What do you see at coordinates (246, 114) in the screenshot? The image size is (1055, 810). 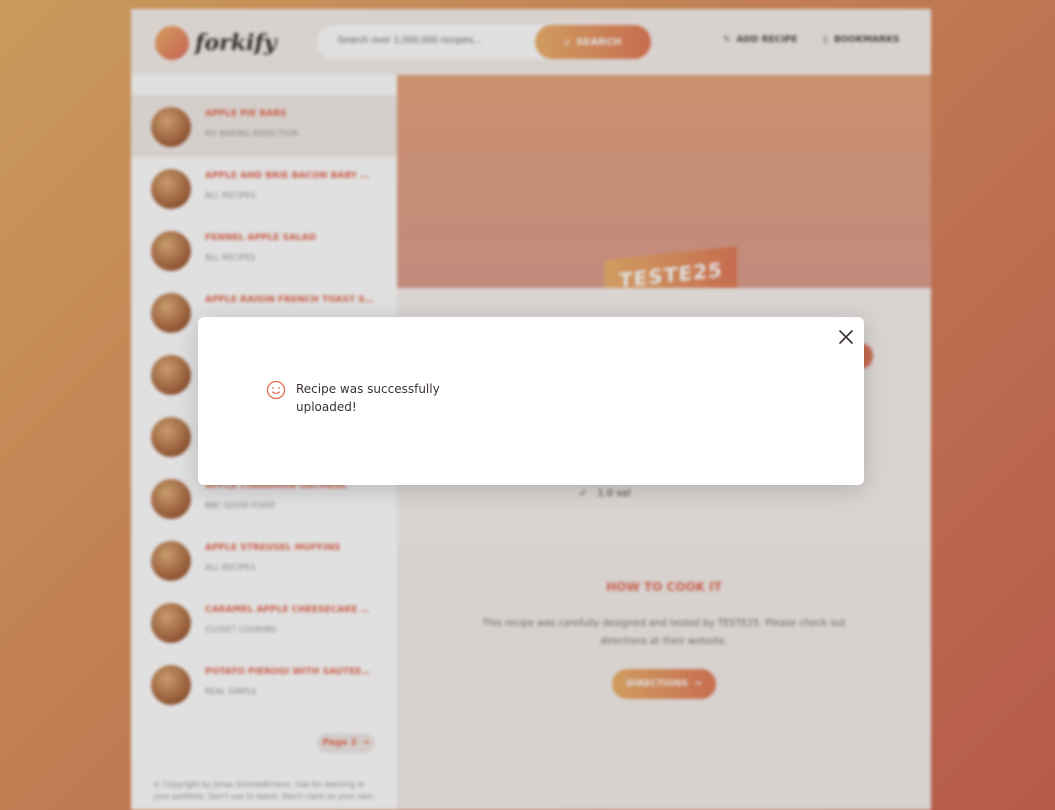 I see `recipe-title: Apple Pie Bars` at bounding box center [246, 114].